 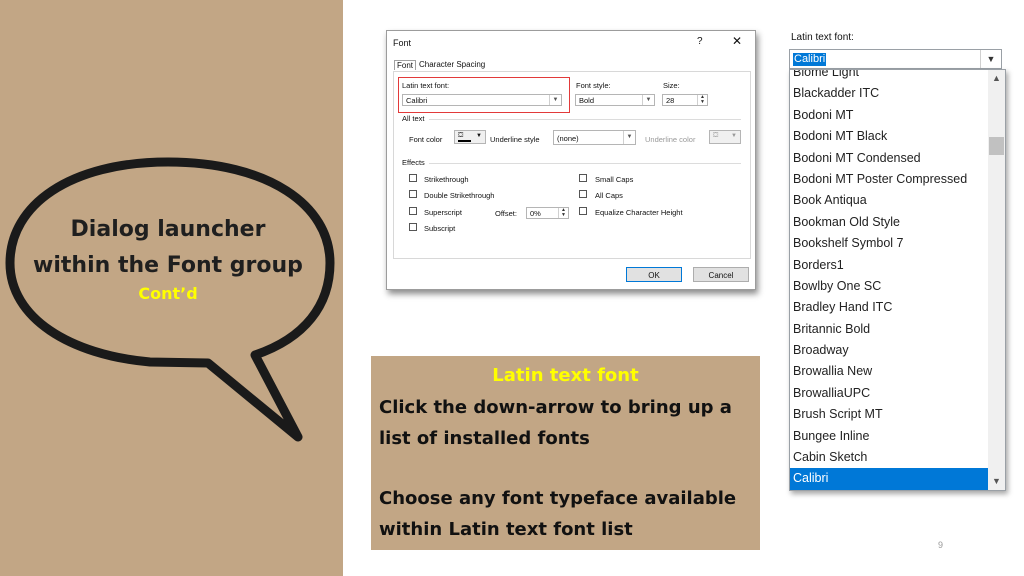 I want to click on subscript-label: Subscript, so click(x=440, y=228).